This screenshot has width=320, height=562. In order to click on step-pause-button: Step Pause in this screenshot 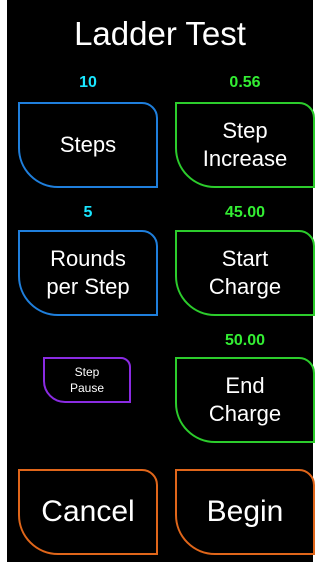, I will do `click(87, 380)`.